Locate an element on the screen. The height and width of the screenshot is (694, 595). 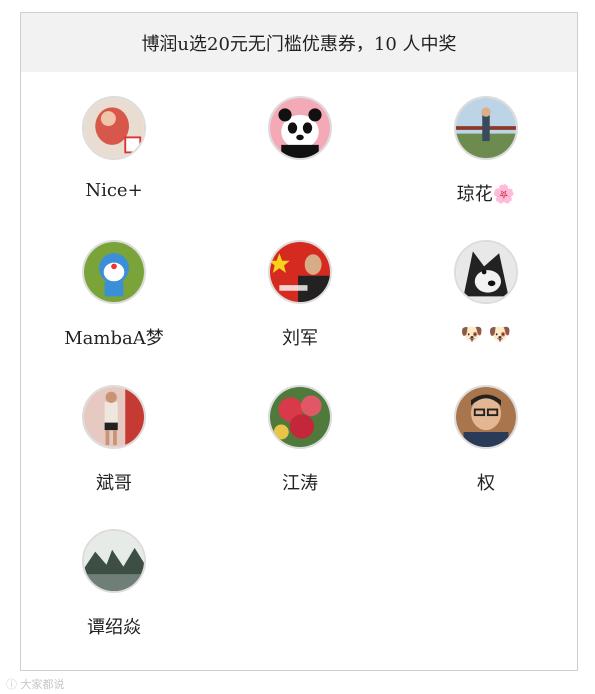
winner-item: 琼花🌸 is located at coordinates (486, 151).